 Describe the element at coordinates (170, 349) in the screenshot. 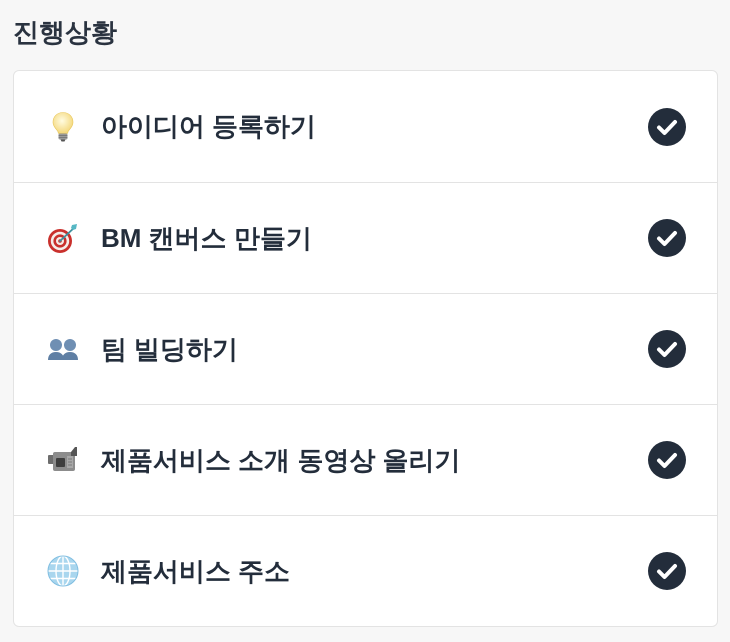

I see `step-label: 팀 빌딩하기` at that location.